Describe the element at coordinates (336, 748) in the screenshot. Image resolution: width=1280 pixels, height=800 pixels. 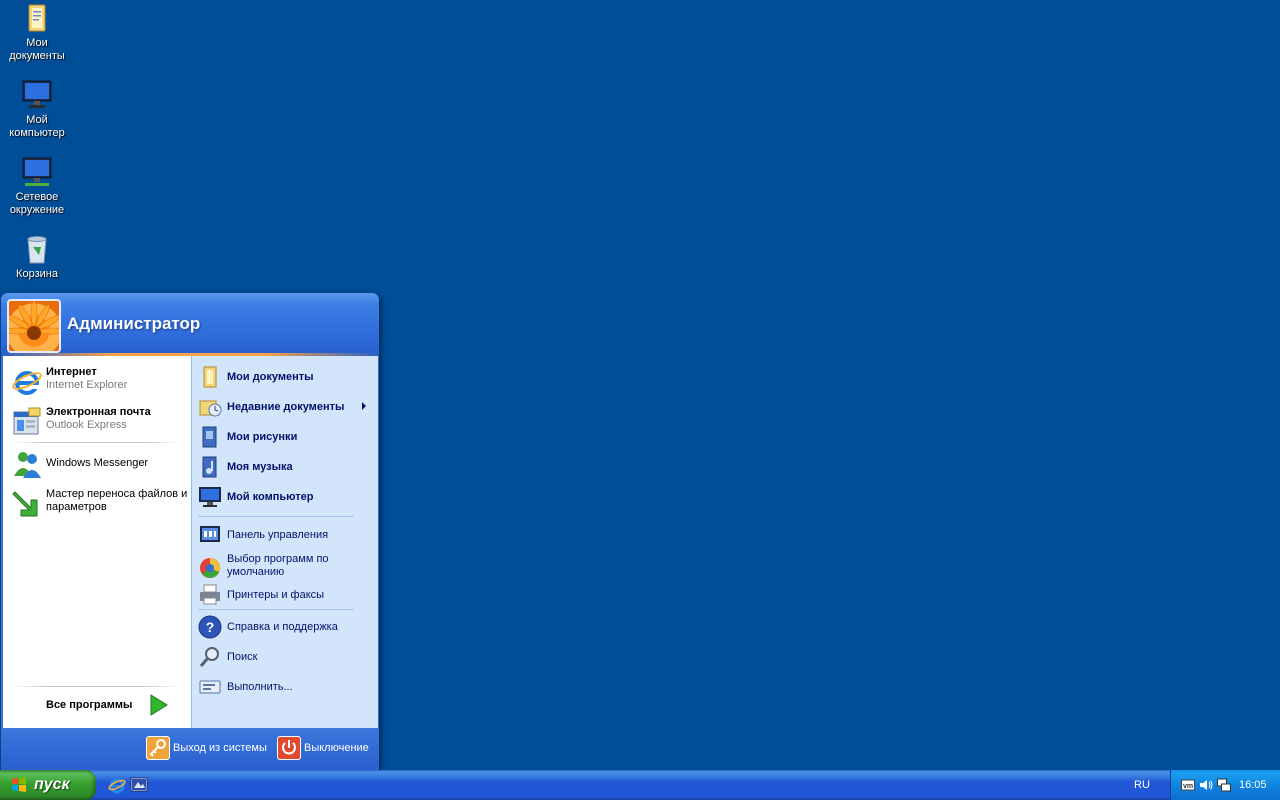
I see `shutdown-label: Выключение` at that location.